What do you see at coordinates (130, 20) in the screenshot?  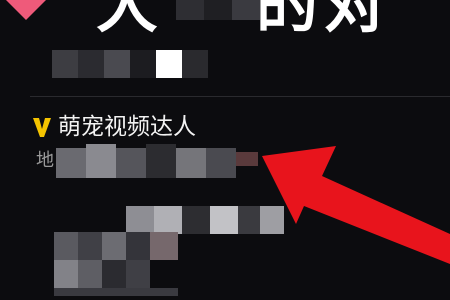 I see `title-left-text: 大` at bounding box center [130, 20].